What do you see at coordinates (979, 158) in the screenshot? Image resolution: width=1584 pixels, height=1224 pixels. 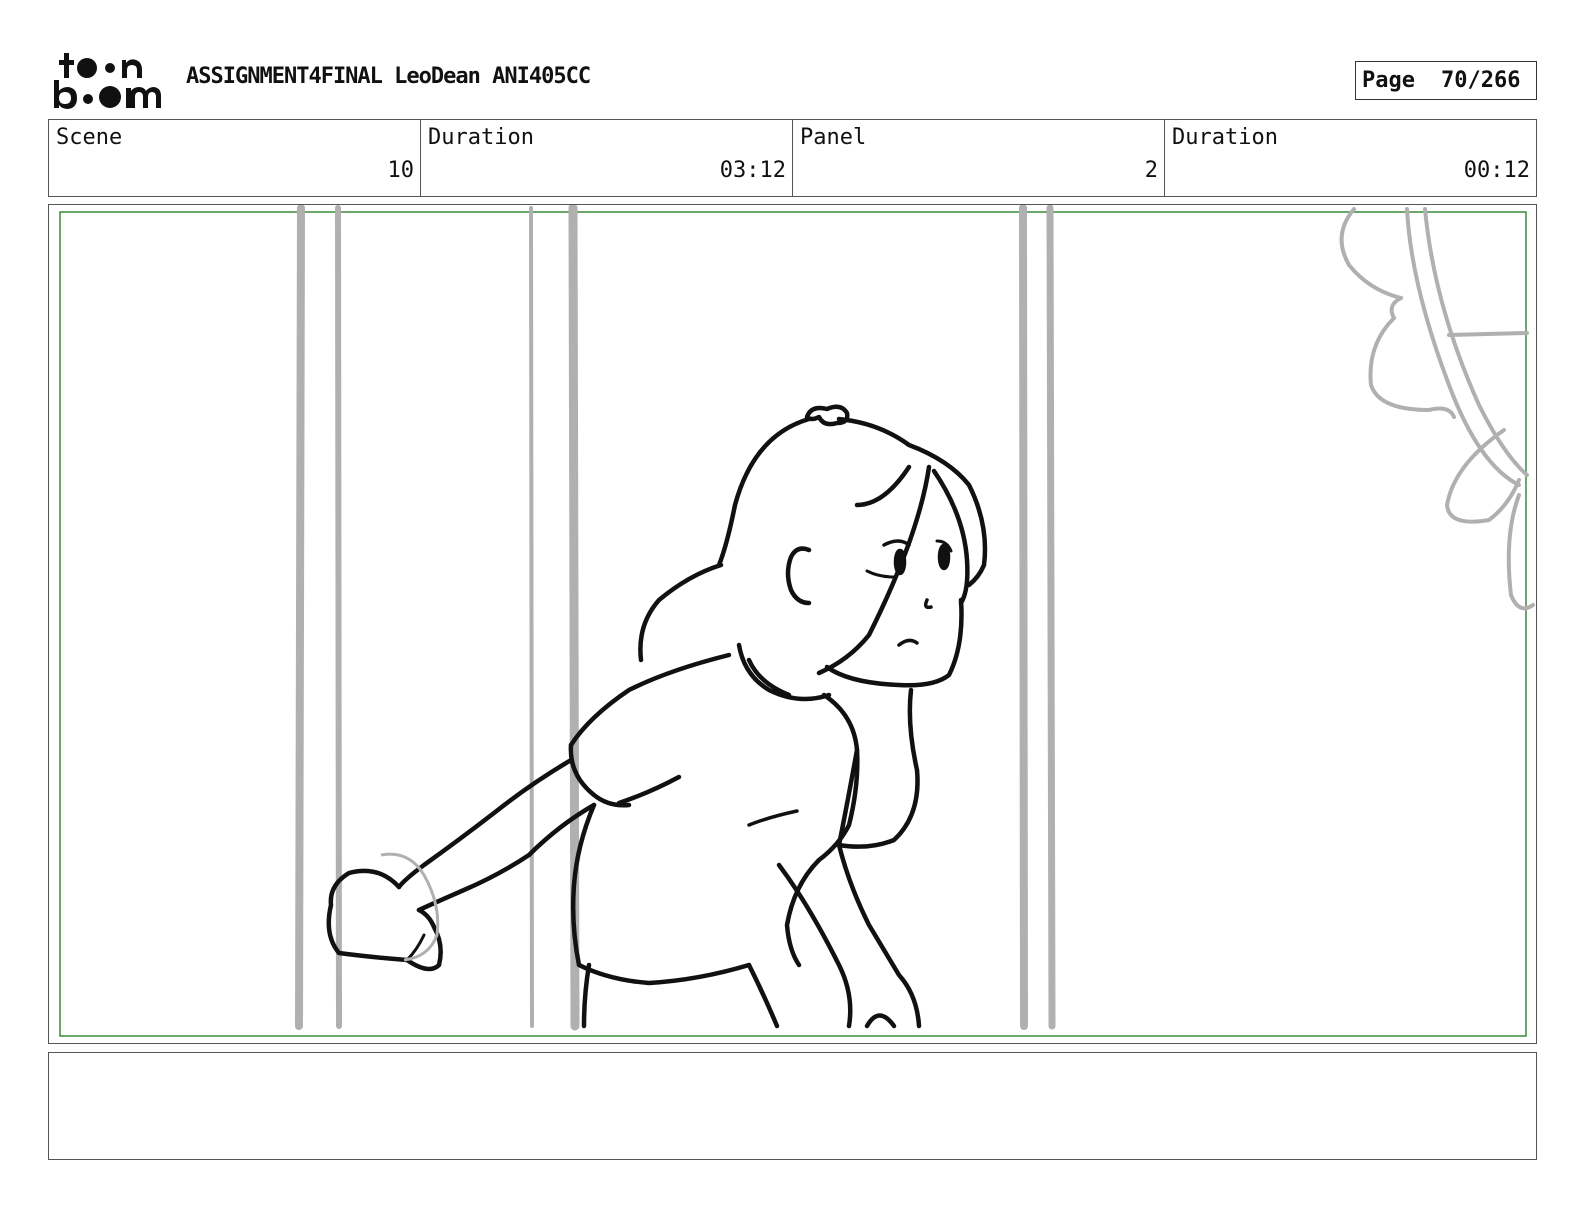 I see `panel-cell: Panel 2` at bounding box center [979, 158].